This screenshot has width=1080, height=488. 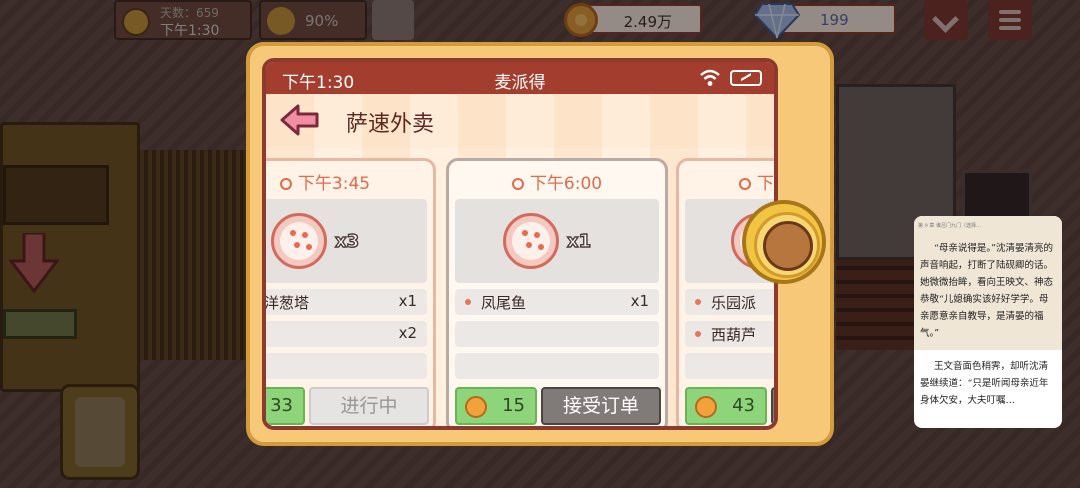 I want to click on phone-status-bar: 下午1:30 麦派得, so click(x=520, y=78).